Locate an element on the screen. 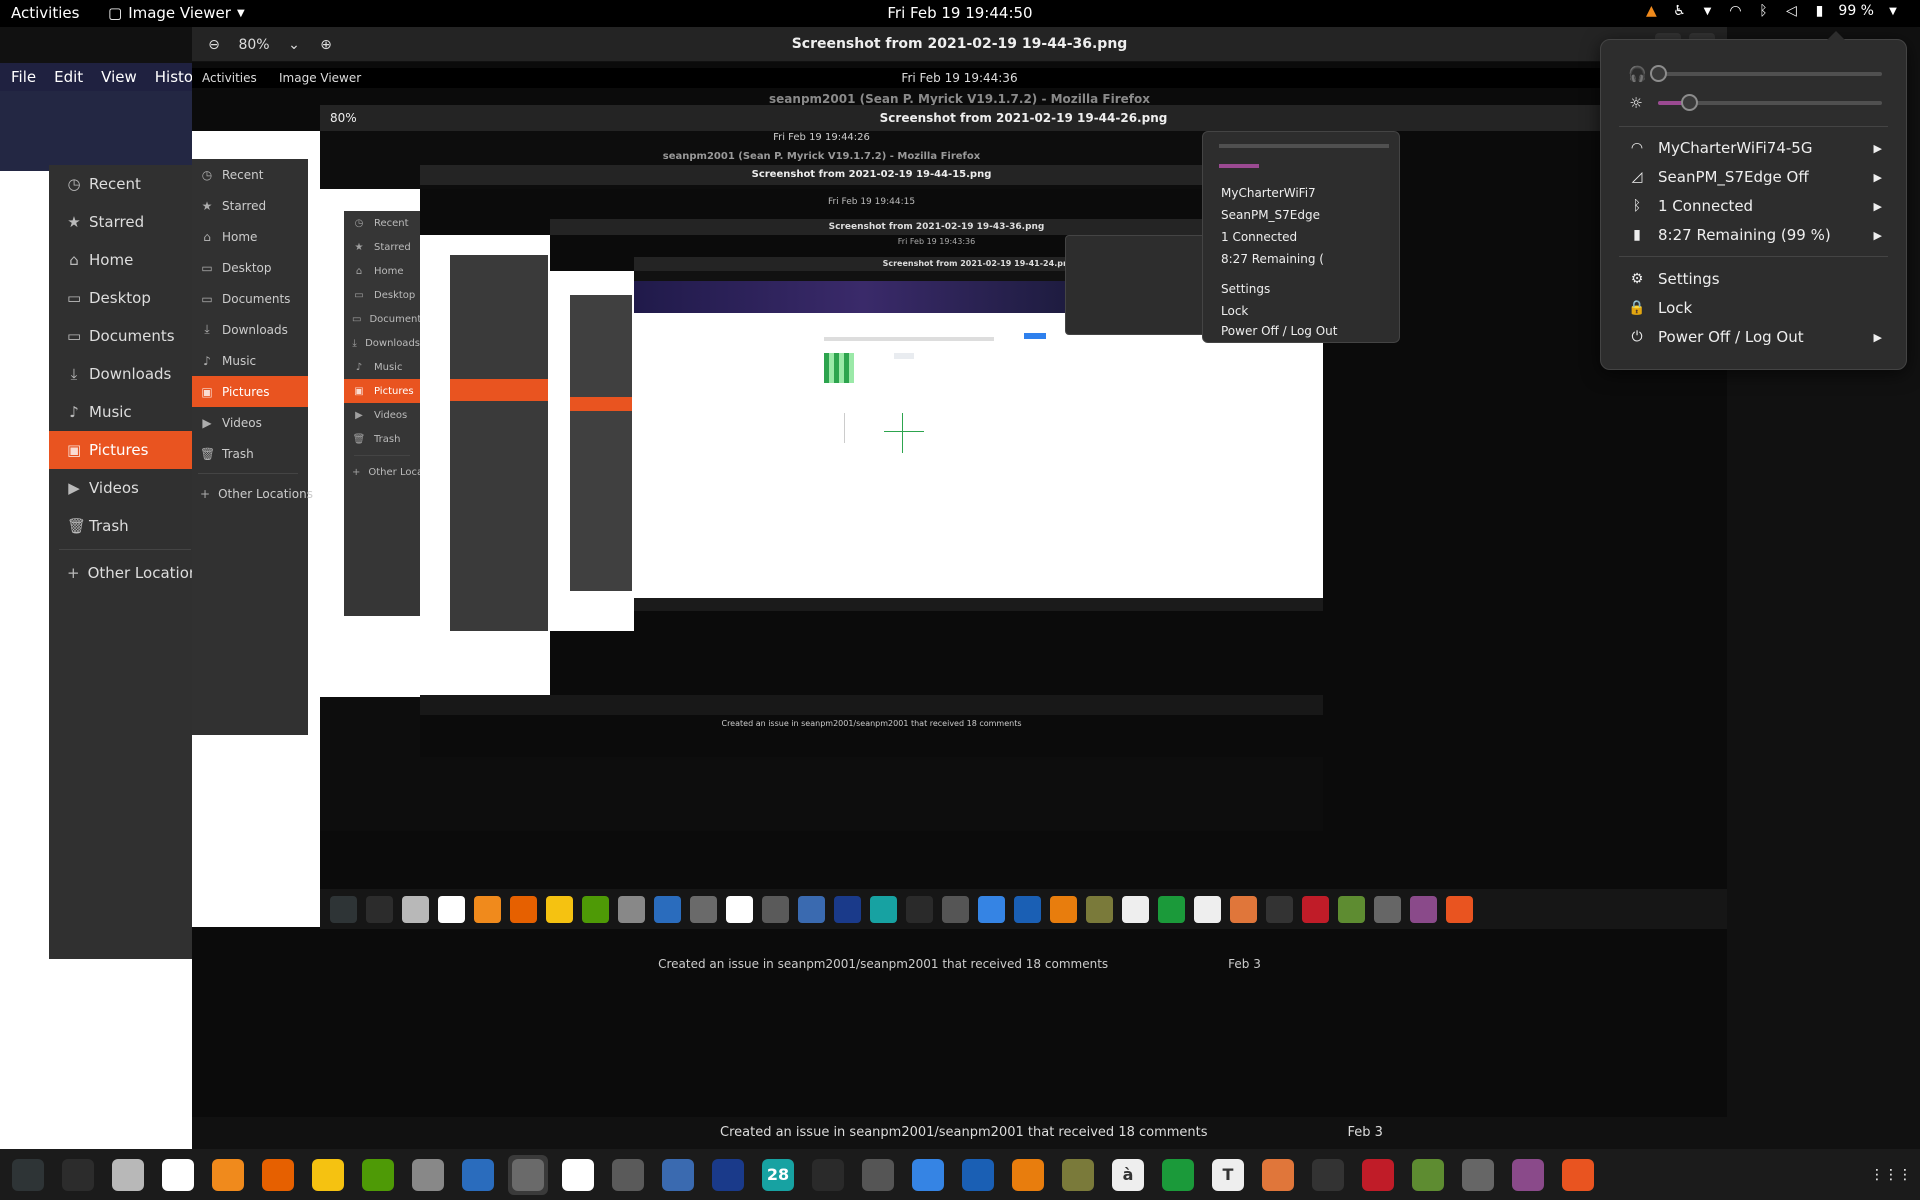  menu-history: Histo is located at coordinates (174, 77).